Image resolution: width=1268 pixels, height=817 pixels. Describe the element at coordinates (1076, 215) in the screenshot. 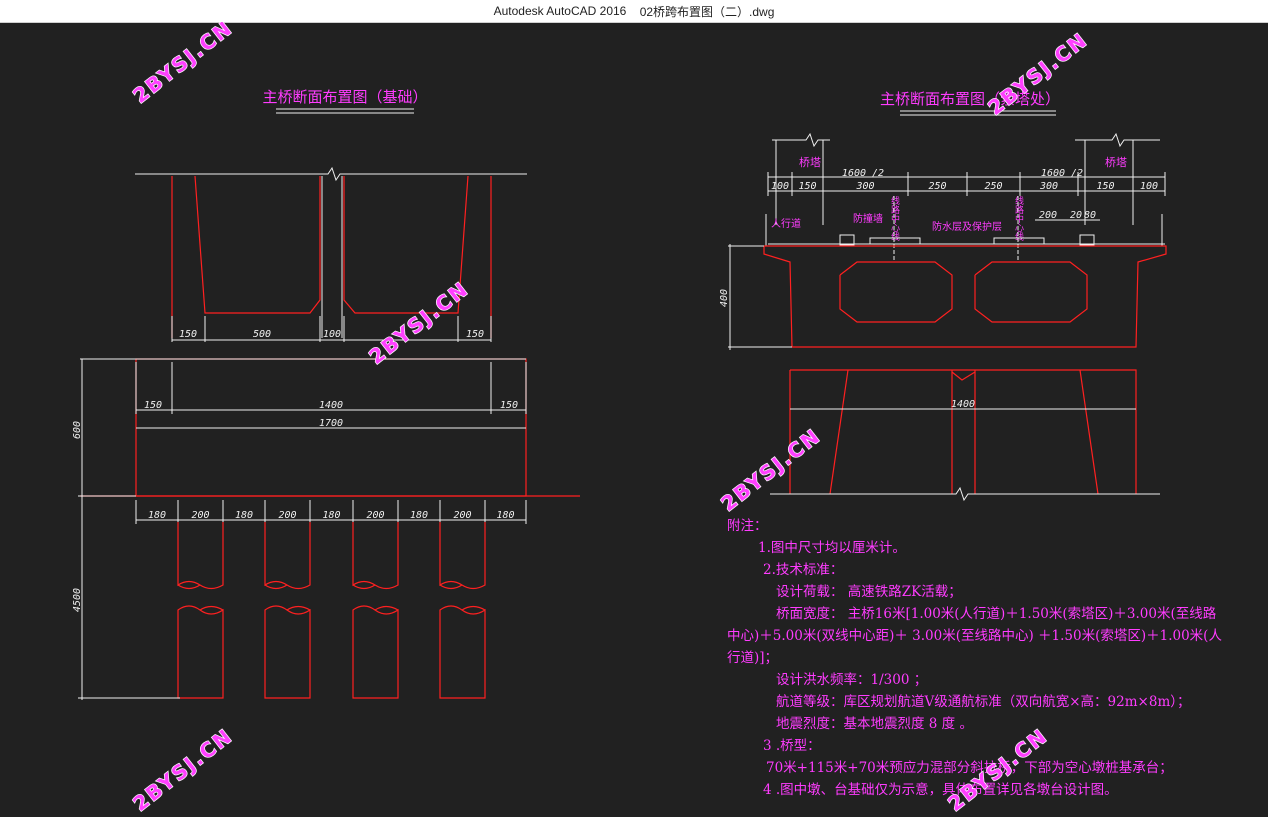

I see `dim-small-2: 20` at that location.